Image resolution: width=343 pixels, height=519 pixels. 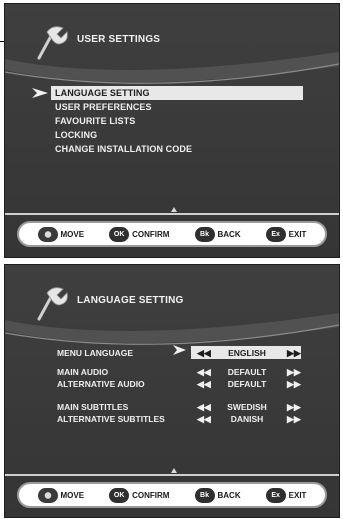 What do you see at coordinates (130, 300) in the screenshot?
I see `page-title: LANGUAGE SETTING` at bounding box center [130, 300].